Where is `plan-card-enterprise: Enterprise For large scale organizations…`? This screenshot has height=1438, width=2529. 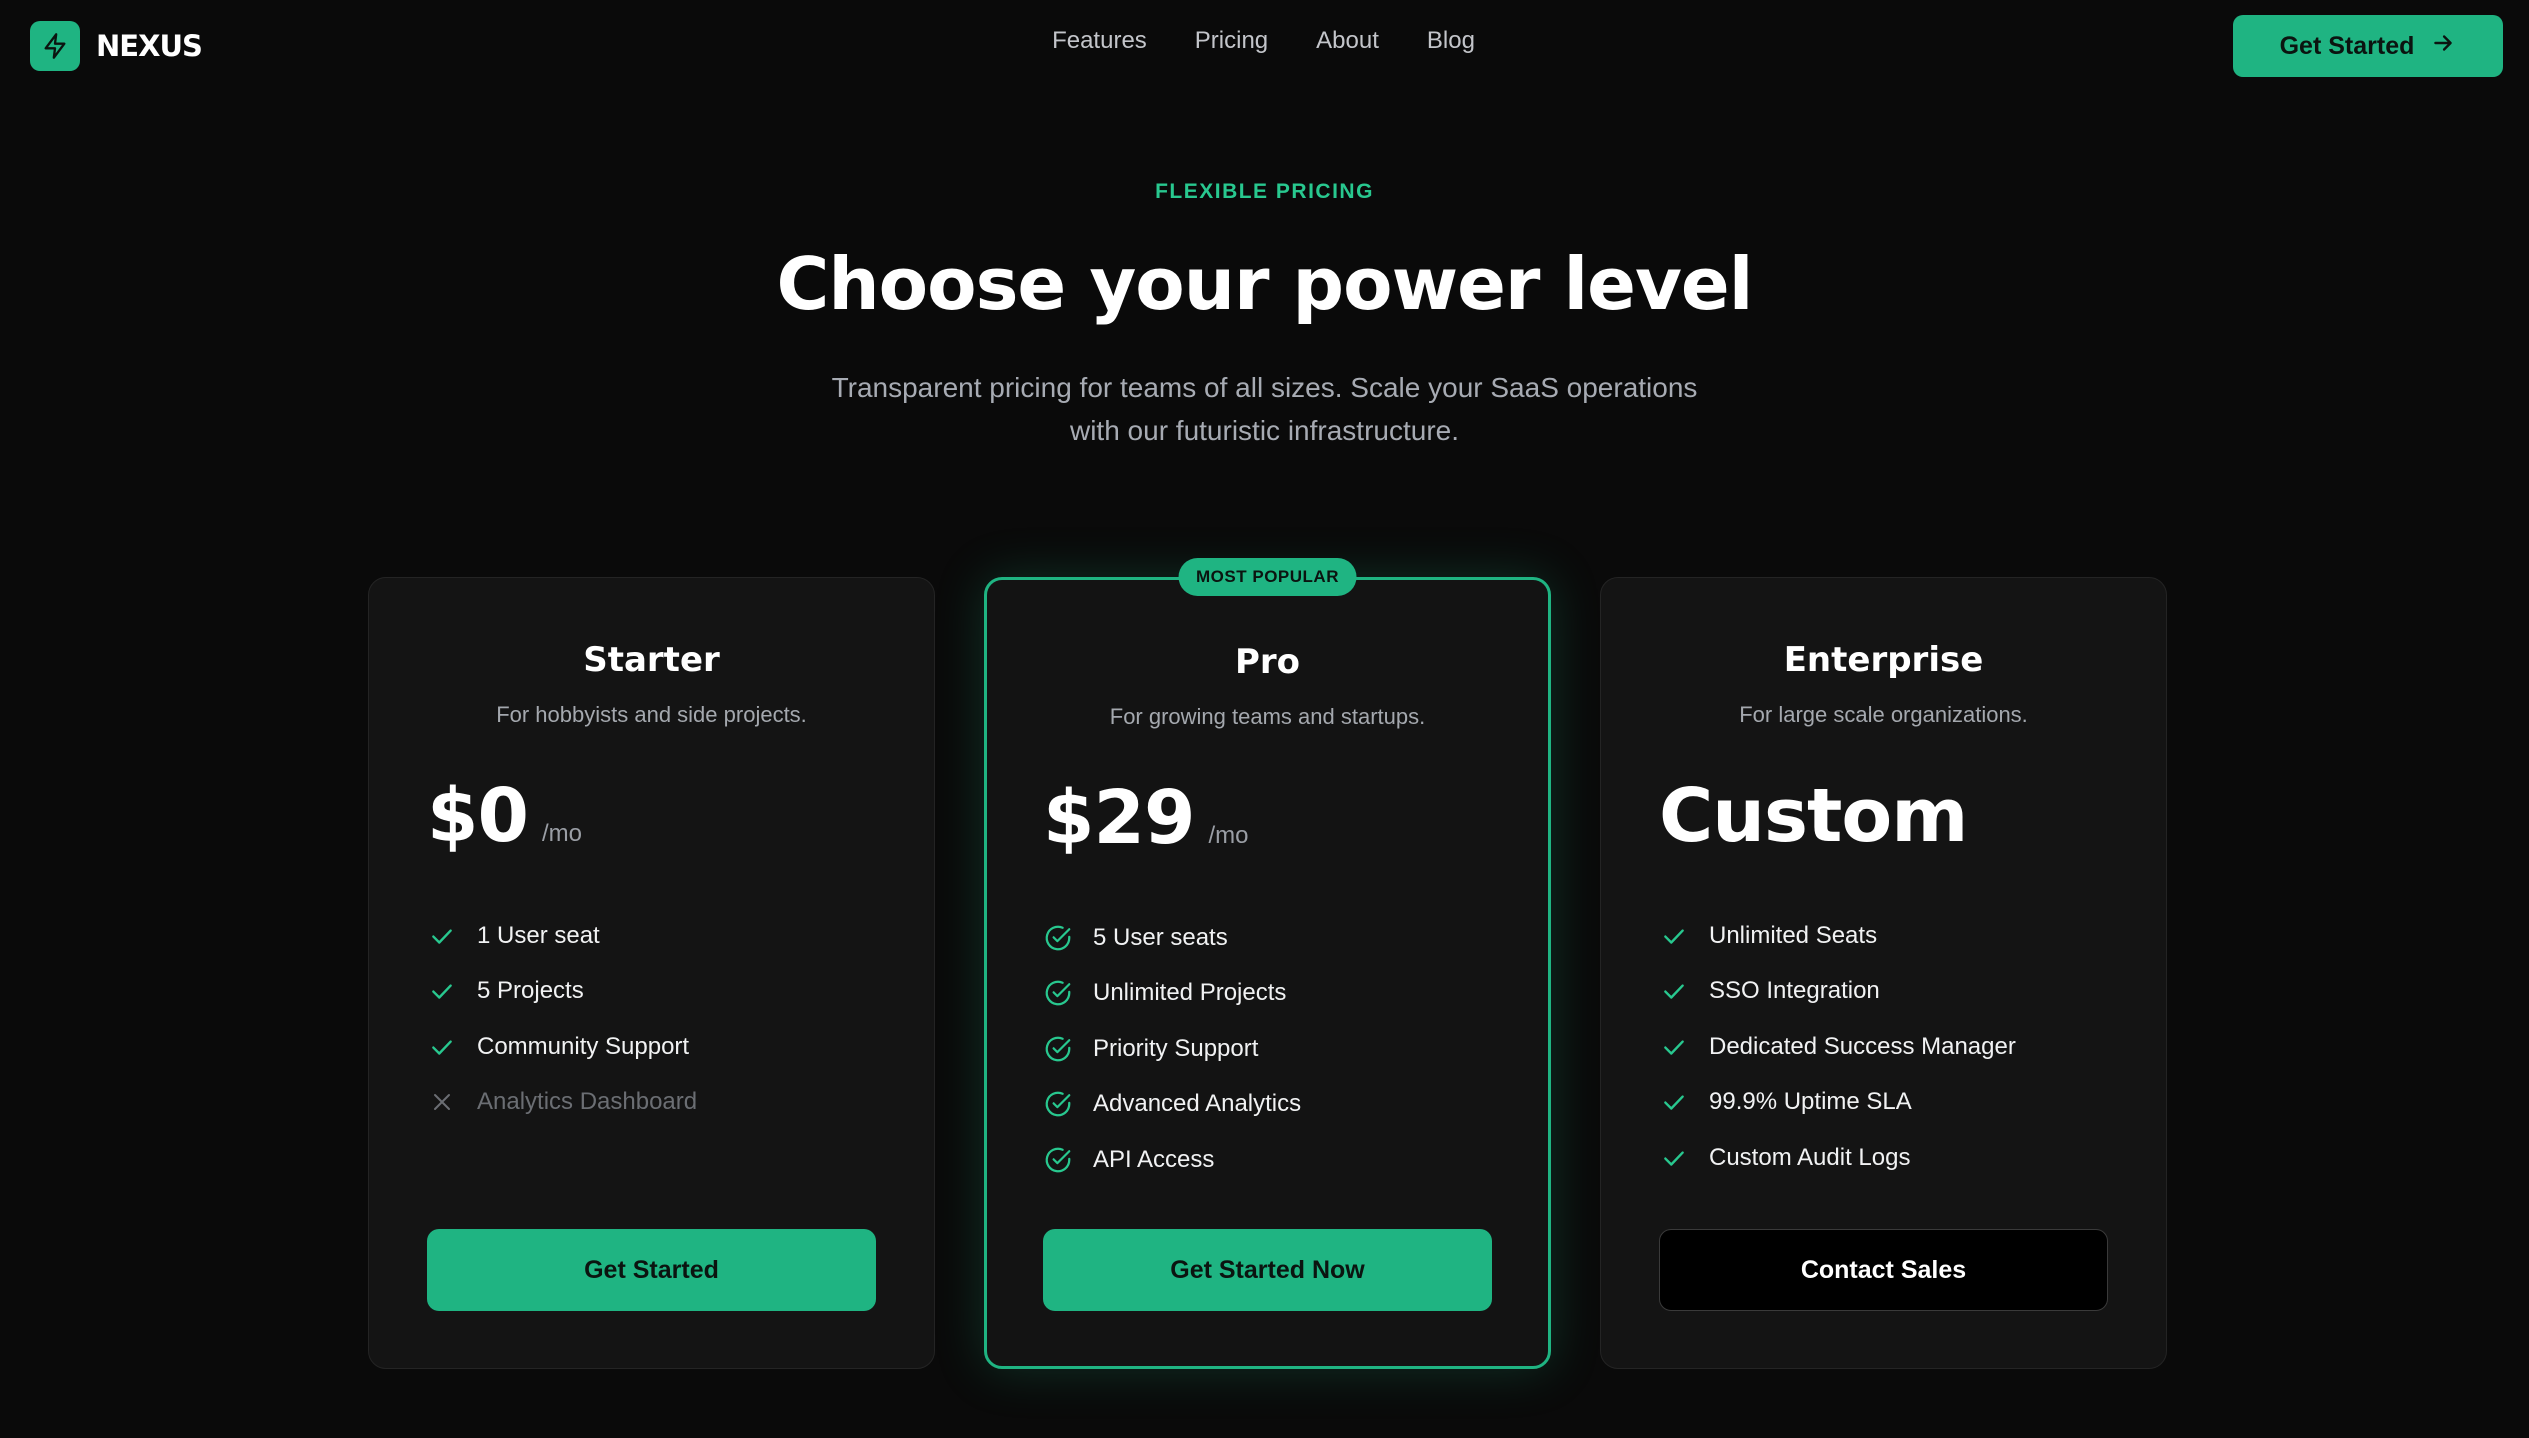 plan-card-enterprise: Enterprise For large scale organizations… is located at coordinates (1883, 973).